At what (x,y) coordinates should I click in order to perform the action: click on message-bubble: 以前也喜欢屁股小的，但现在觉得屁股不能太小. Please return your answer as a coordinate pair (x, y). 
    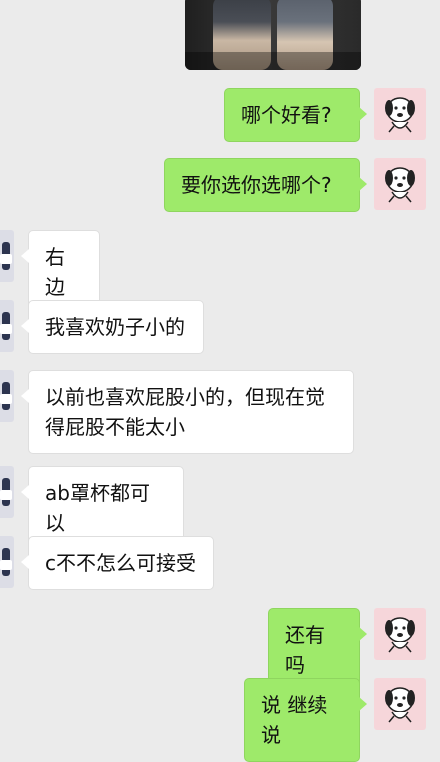
    Looking at the image, I should click on (187, 412).